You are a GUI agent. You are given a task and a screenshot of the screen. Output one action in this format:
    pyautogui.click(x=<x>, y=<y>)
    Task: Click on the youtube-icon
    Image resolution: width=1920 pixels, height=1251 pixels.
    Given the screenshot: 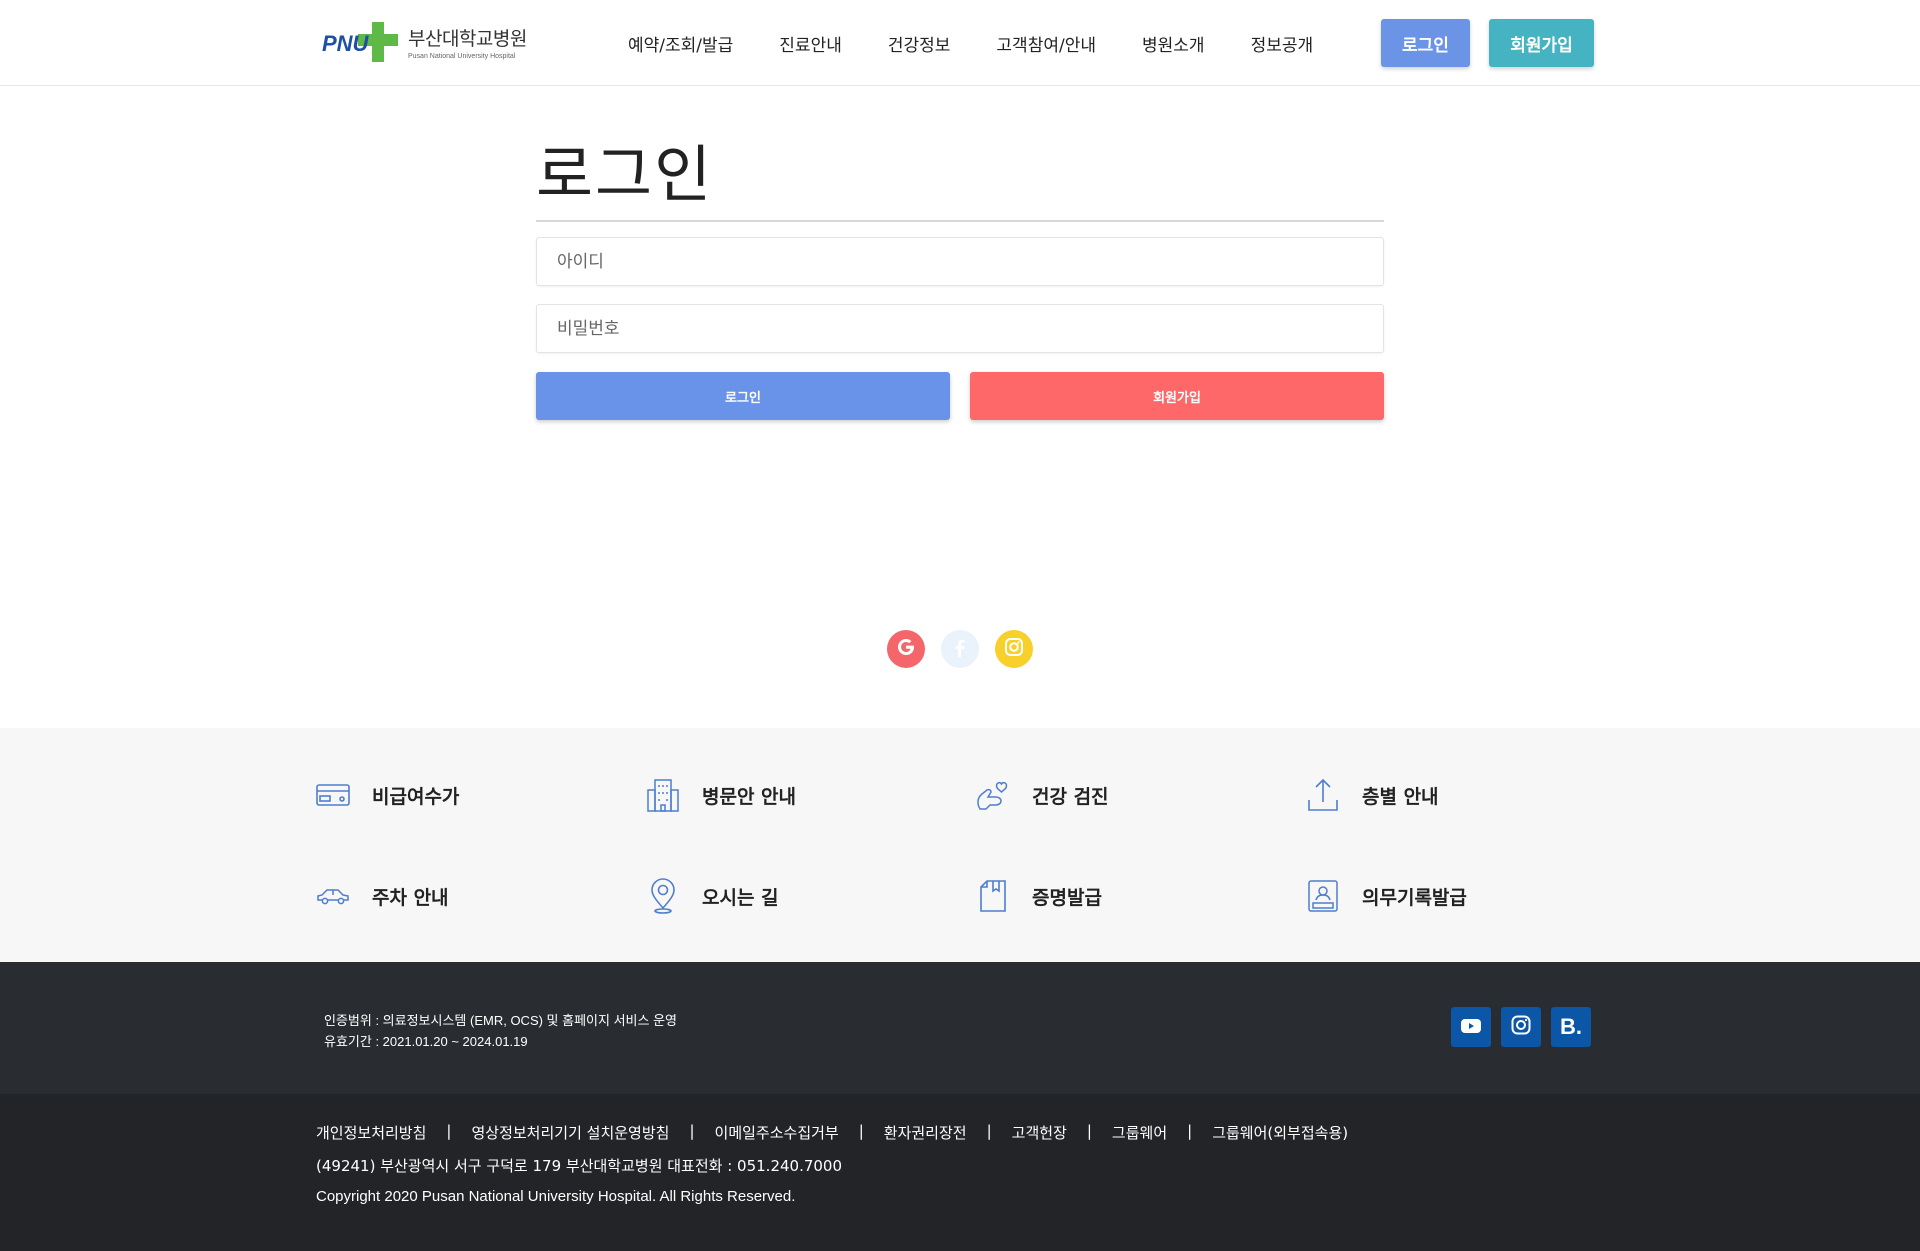 What is the action you would take?
    pyautogui.click(x=1471, y=1027)
    